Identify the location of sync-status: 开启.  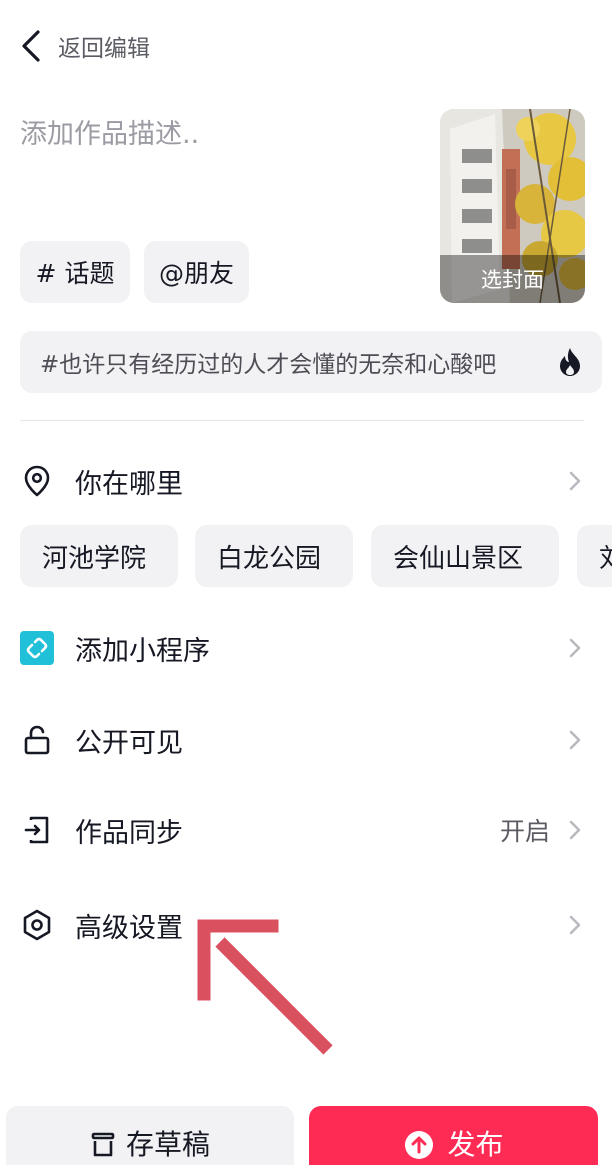
(524, 831).